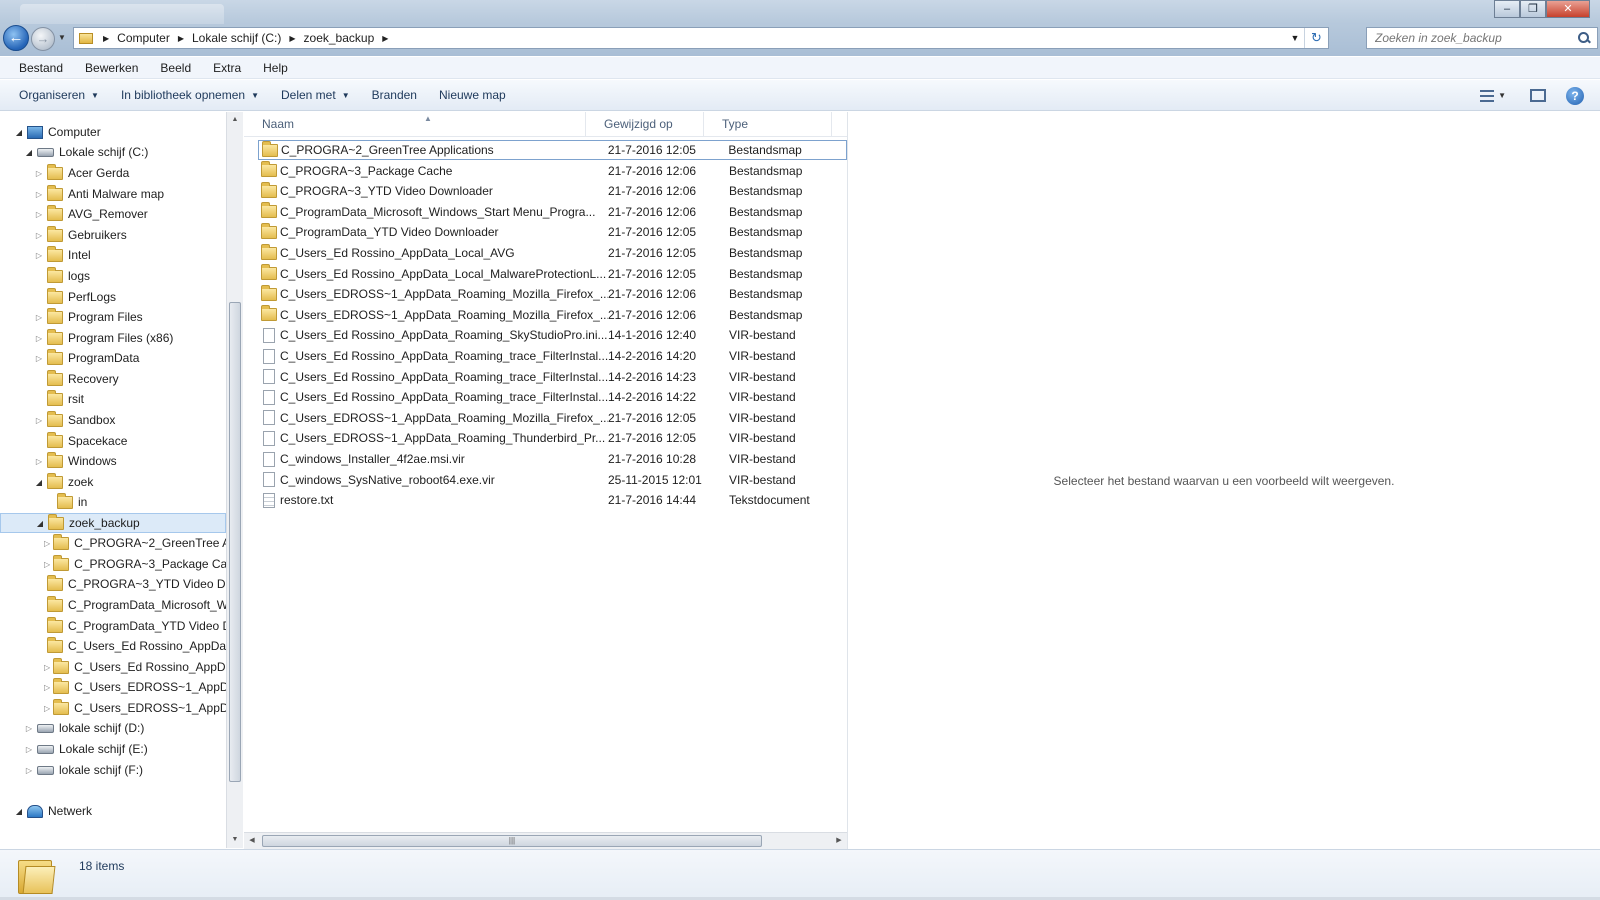  I want to click on menu-edit: Bewerken, so click(111, 68).